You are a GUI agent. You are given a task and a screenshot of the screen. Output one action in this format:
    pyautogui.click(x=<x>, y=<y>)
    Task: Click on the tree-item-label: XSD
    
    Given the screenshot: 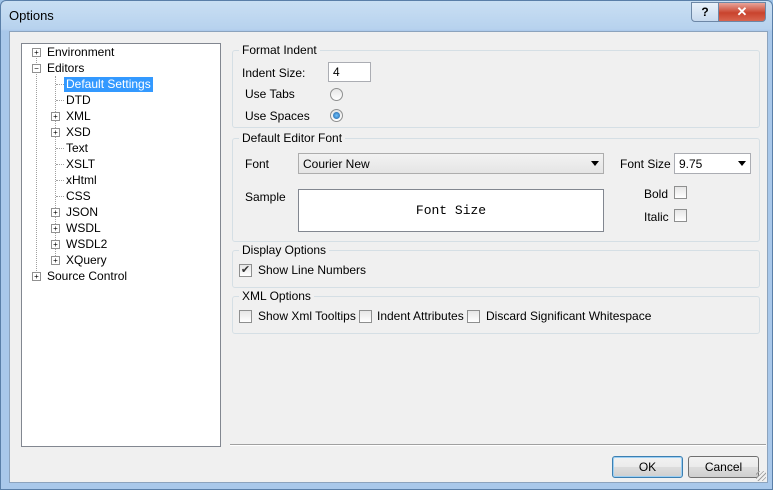 What is the action you would take?
    pyautogui.click(x=78, y=132)
    